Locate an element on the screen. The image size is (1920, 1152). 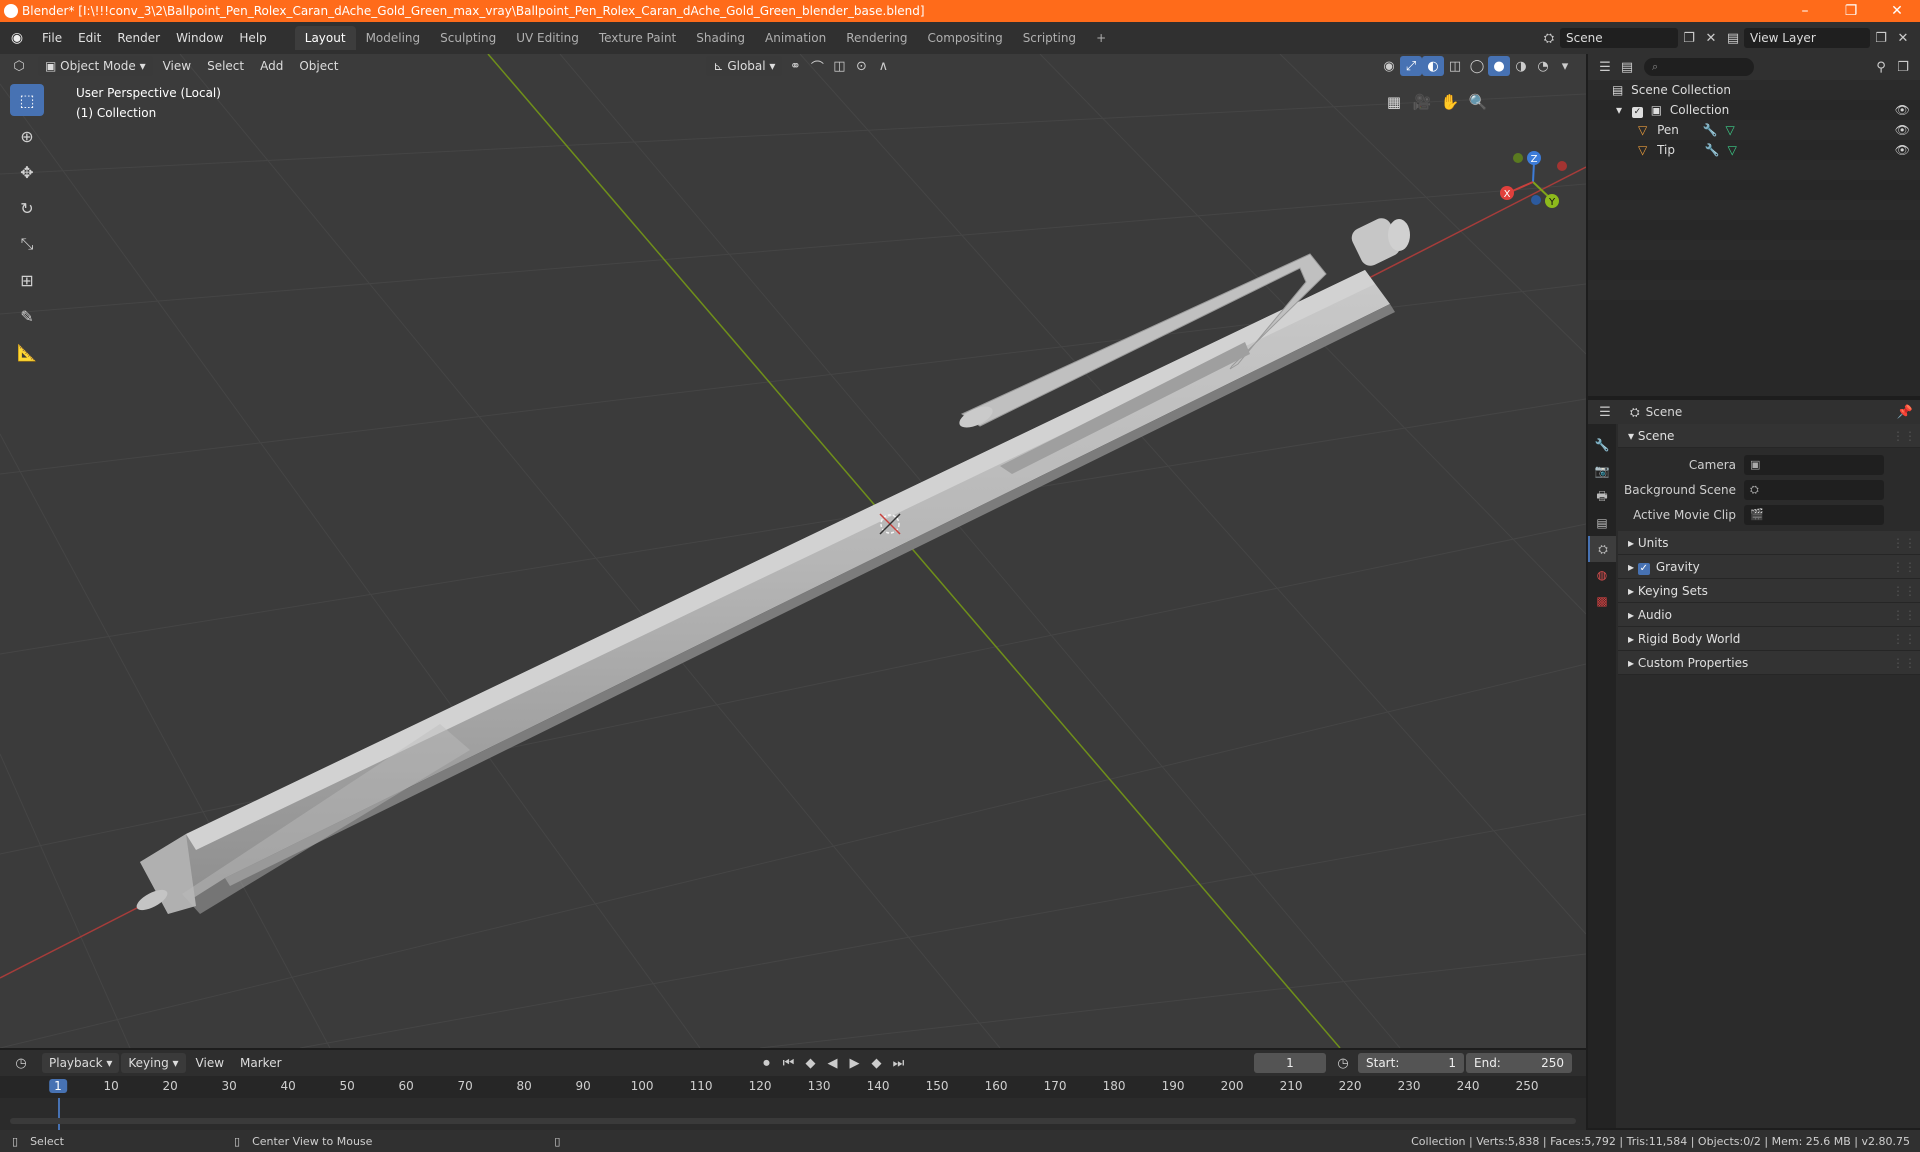
outliner-display-mode-icon: ▤ is located at coordinates (1627, 67).